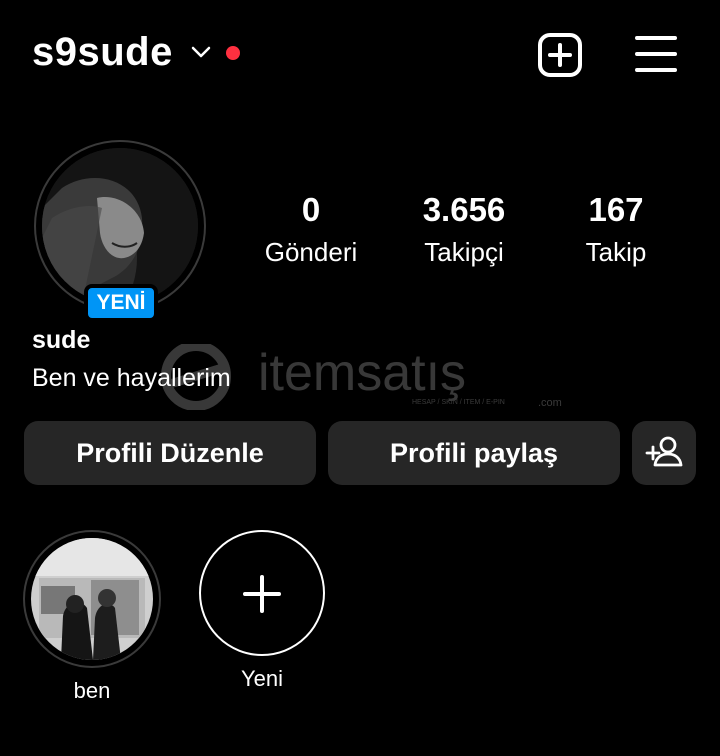 This screenshot has width=720, height=756. What do you see at coordinates (201, 52) in the screenshot?
I see `chevron-down-icon` at bounding box center [201, 52].